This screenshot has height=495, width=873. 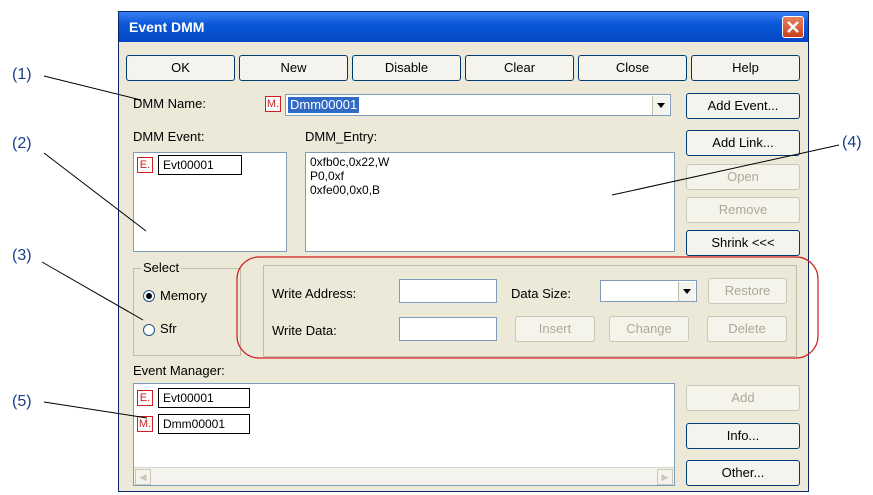 What do you see at coordinates (149, 296) in the screenshot?
I see `memory-radio` at bounding box center [149, 296].